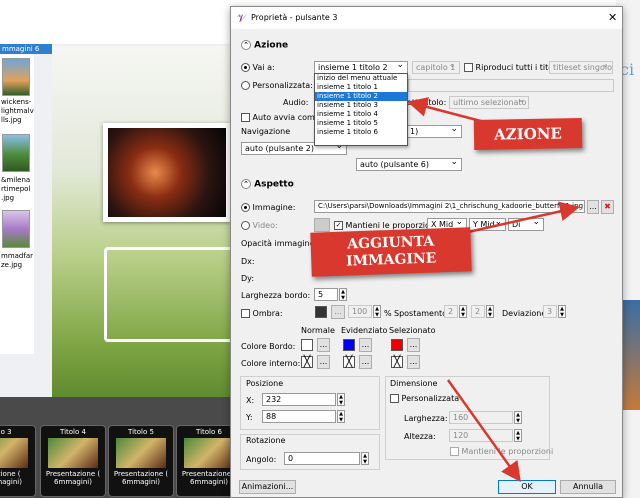  Describe the element at coordinates (523, 217) in the screenshot. I see `immagine-arrow` at that location.